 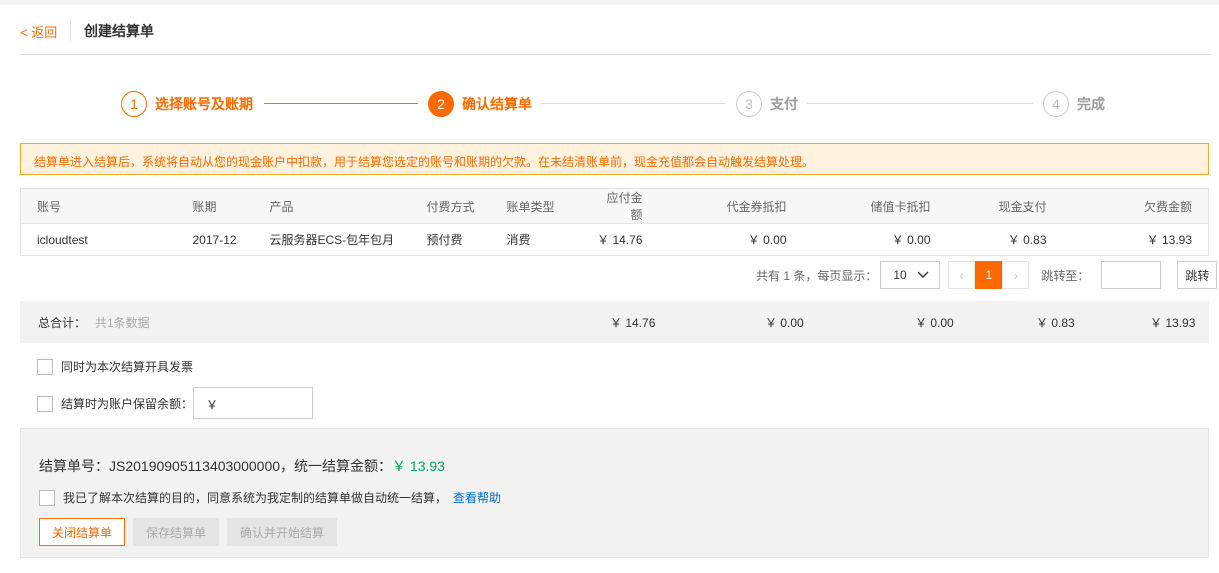 I want to click on page-size-select: 10, so click(x=910, y=275).